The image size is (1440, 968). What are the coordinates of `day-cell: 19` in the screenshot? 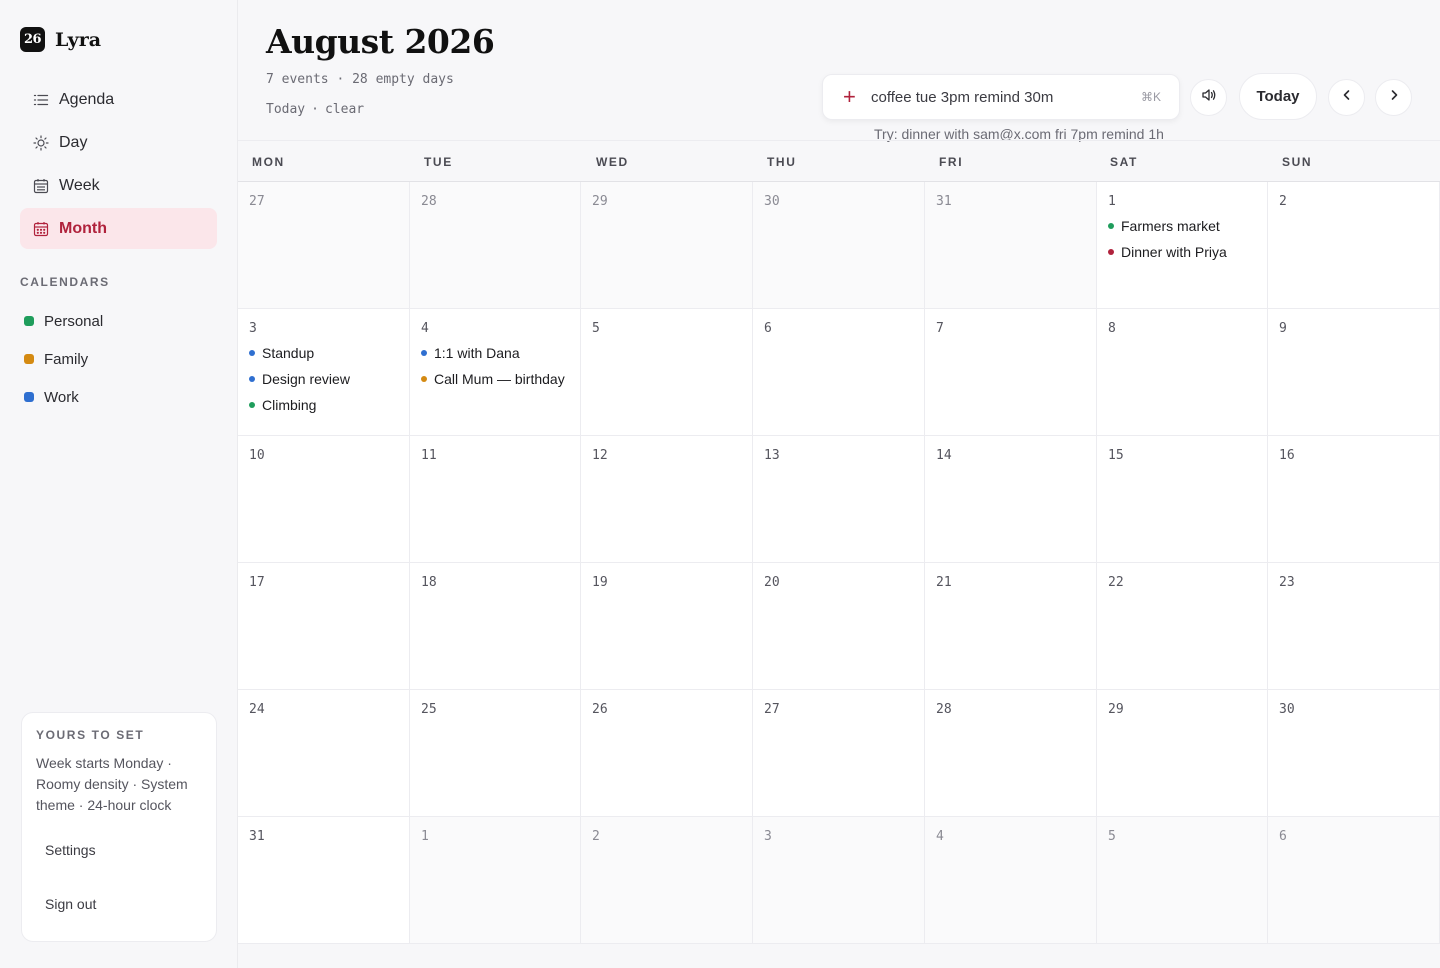 It's located at (667, 626).